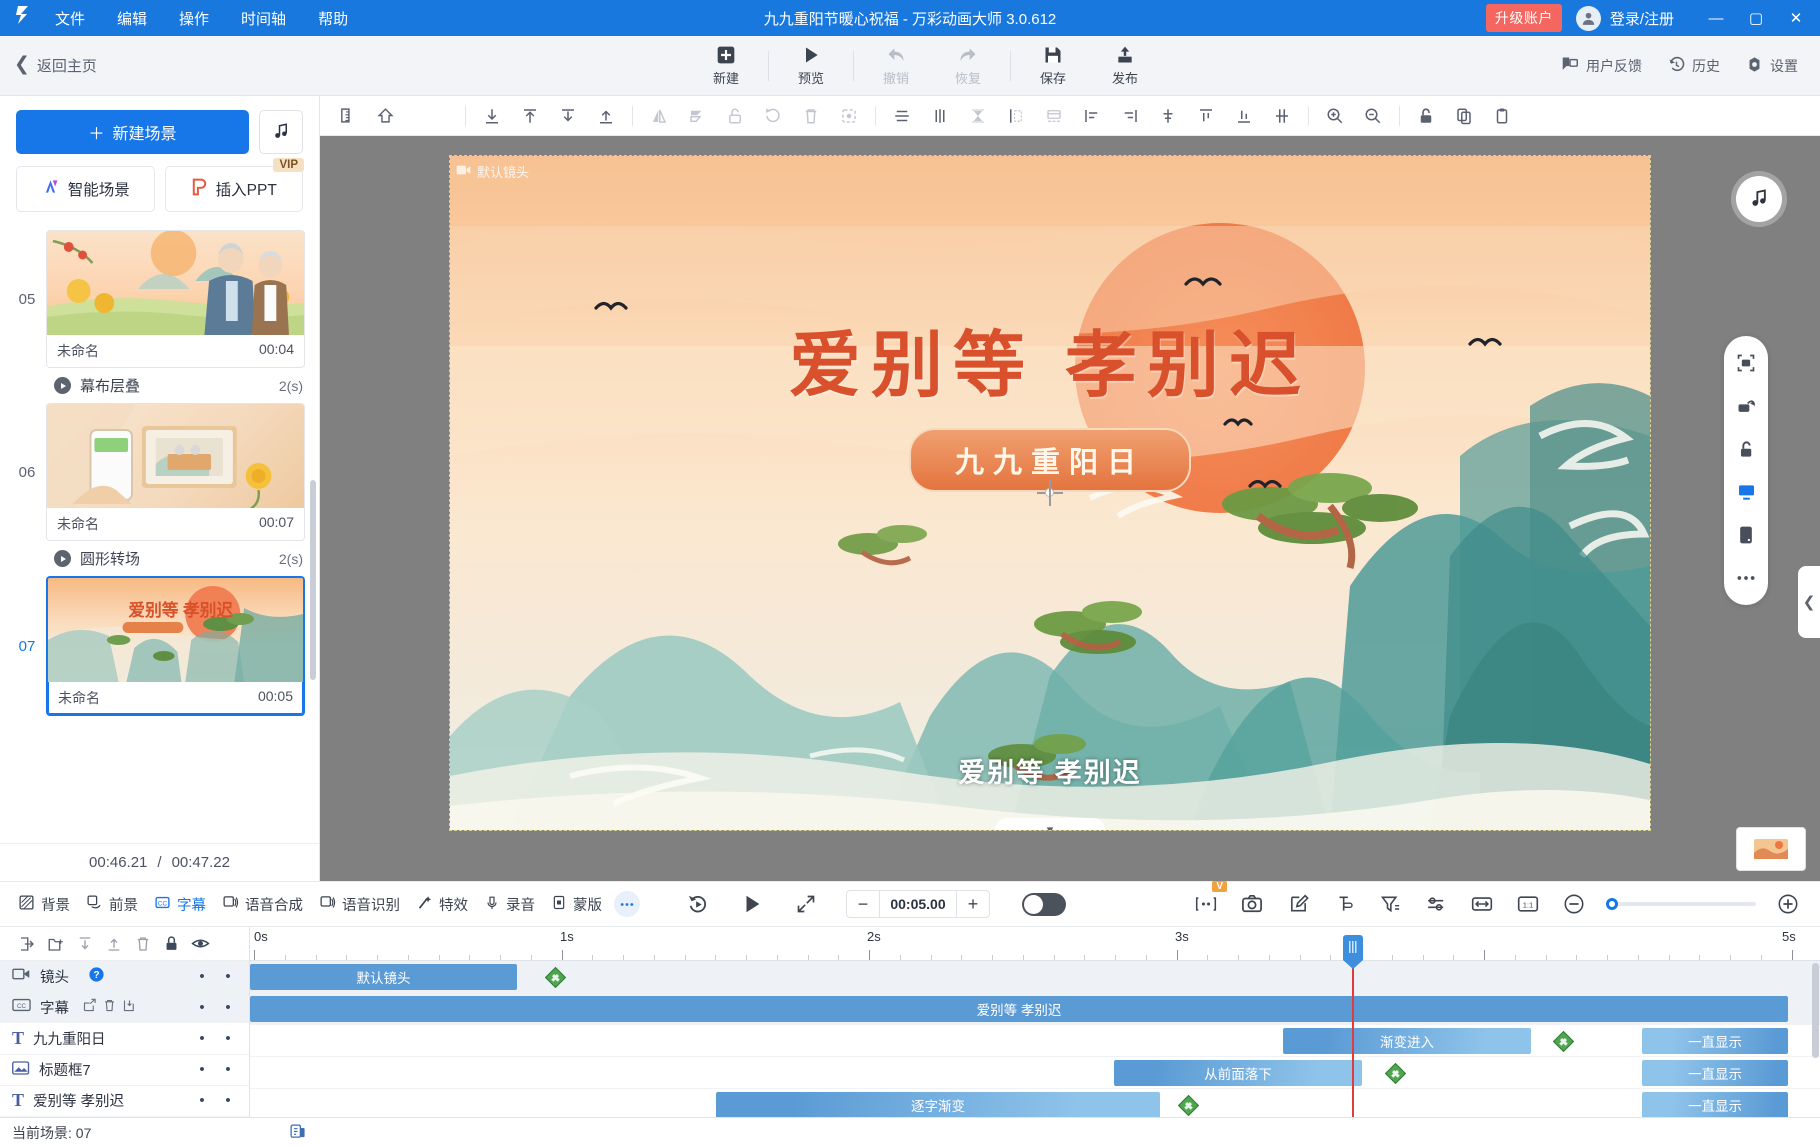  I want to click on stage-bottom-handle: ▾, so click(1050, 824).